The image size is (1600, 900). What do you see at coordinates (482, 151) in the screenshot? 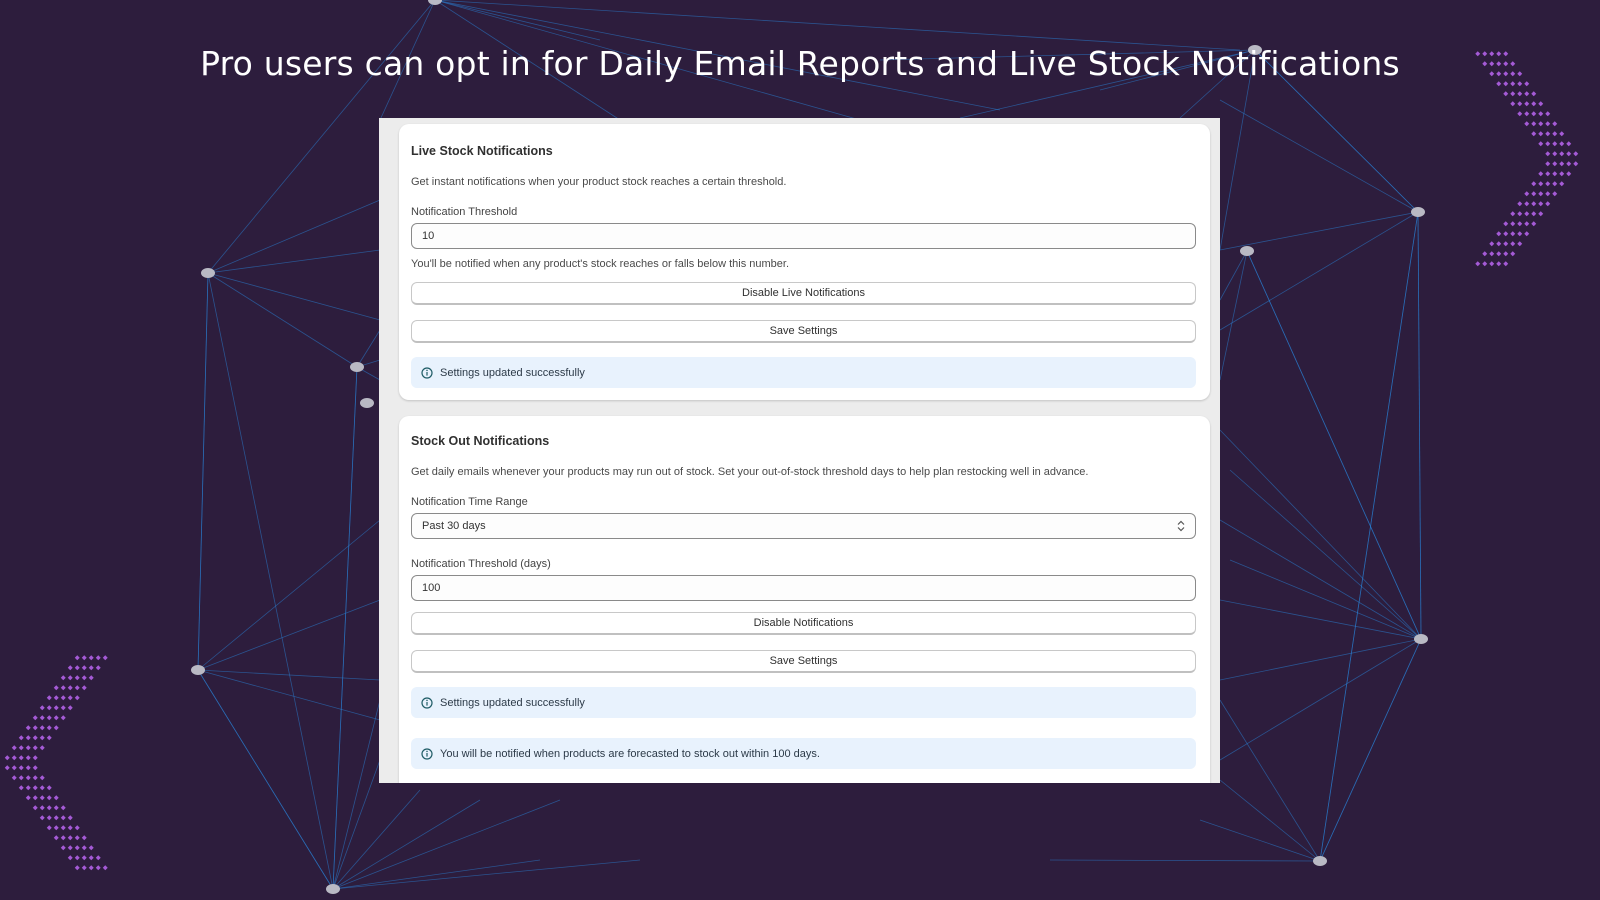
I see `live-stock-title: Live Stock Notifications` at bounding box center [482, 151].